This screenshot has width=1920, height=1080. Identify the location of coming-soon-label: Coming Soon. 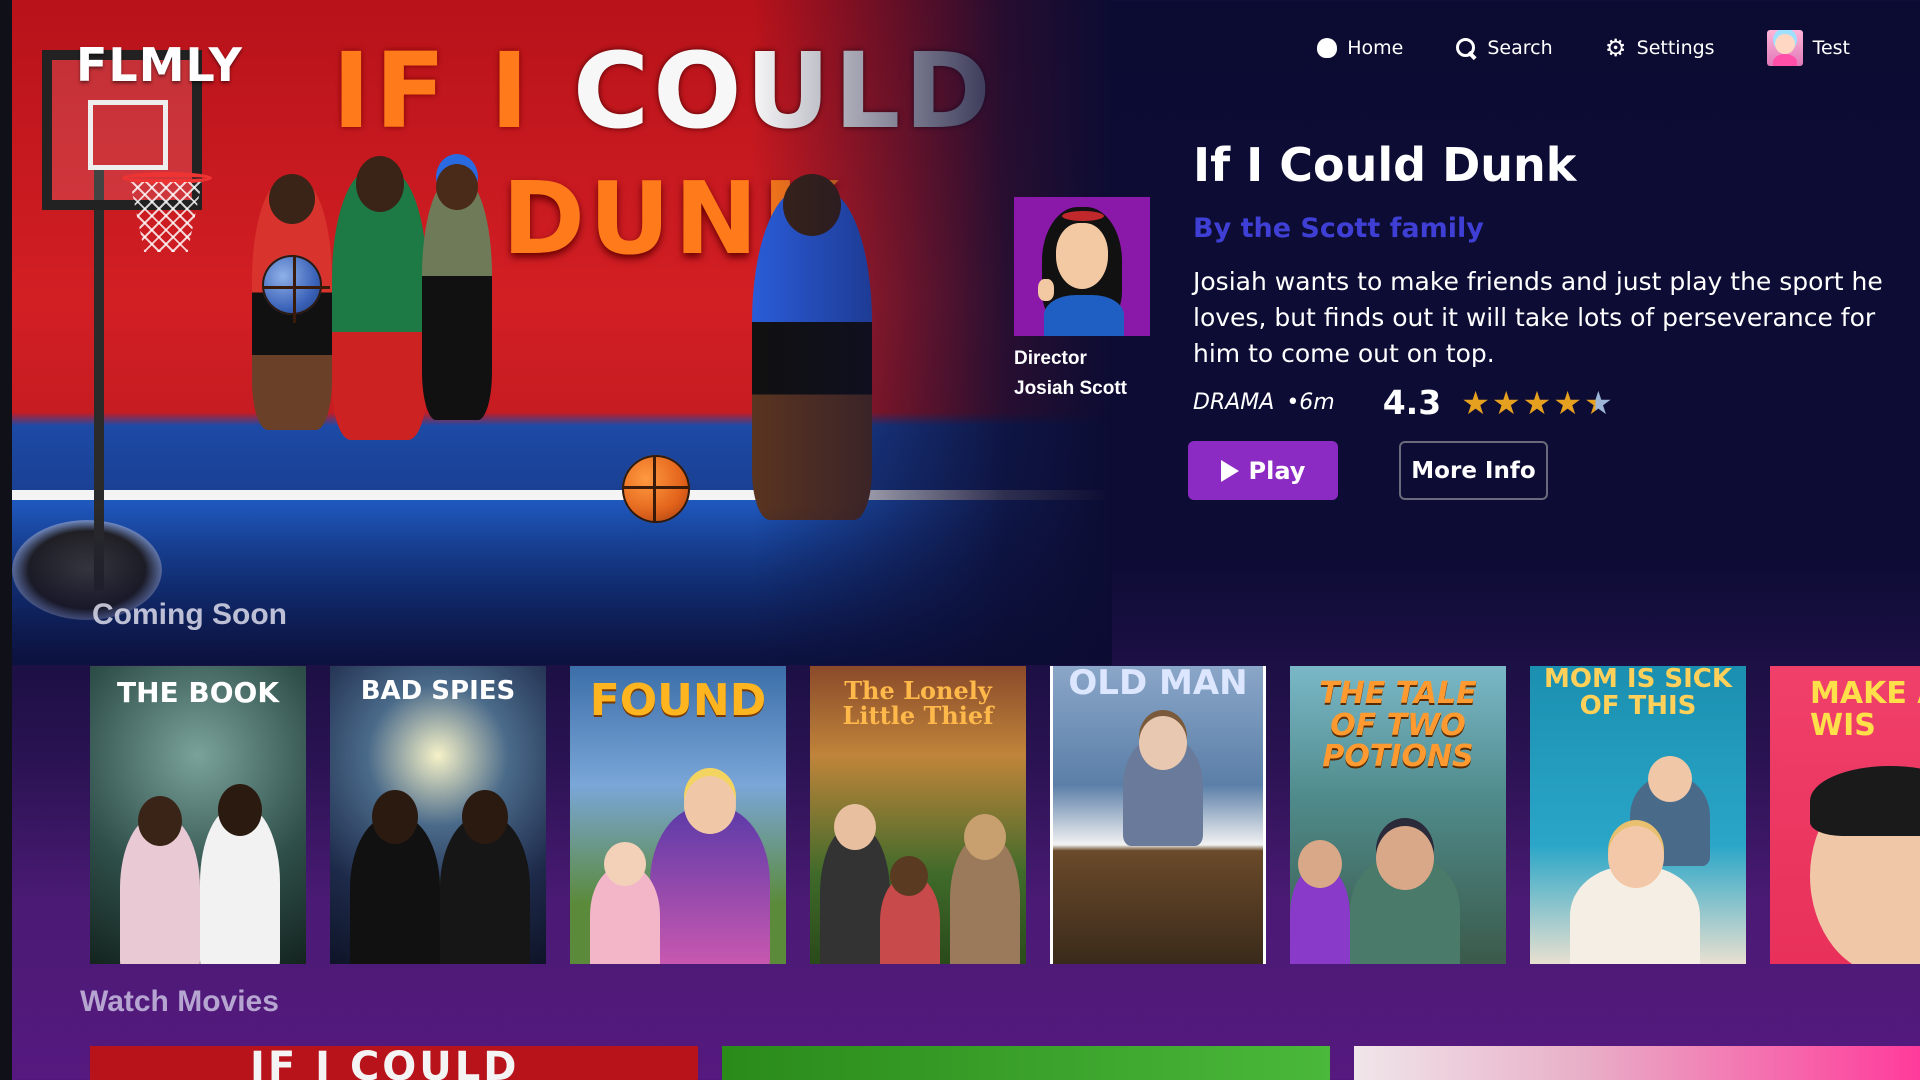
(189, 614).